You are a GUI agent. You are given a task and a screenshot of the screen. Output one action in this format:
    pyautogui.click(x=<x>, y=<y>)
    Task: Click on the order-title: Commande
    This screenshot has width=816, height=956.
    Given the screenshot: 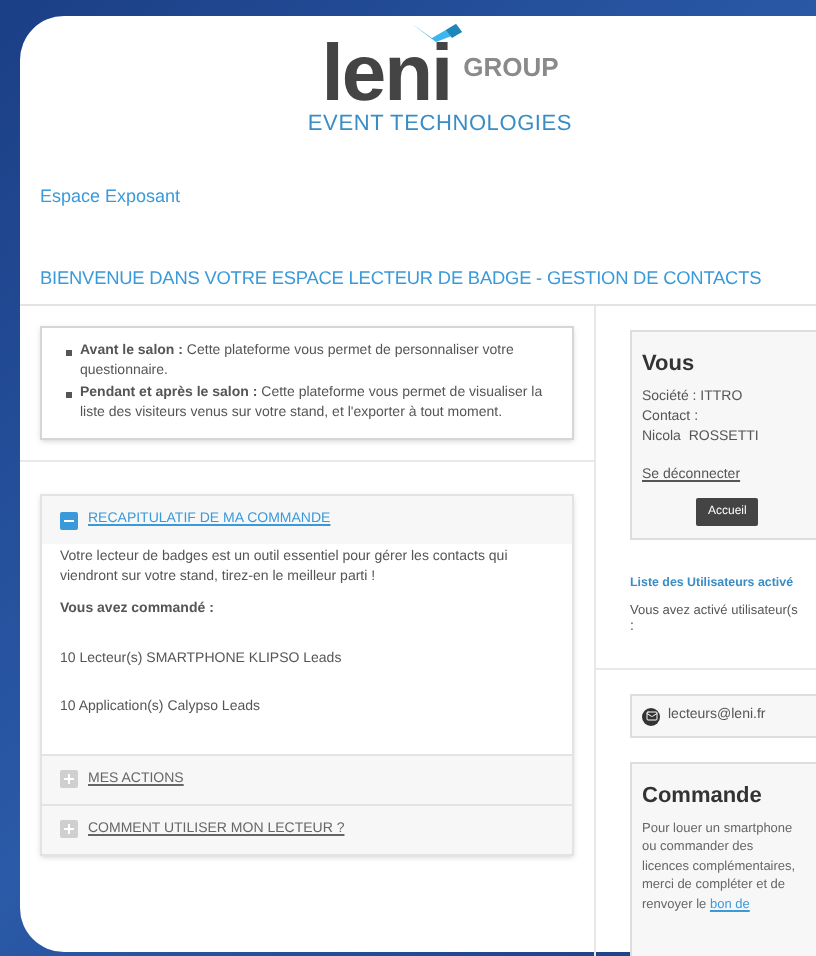 What is the action you would take?
    pyautogui.click(x=703, y=797)
    